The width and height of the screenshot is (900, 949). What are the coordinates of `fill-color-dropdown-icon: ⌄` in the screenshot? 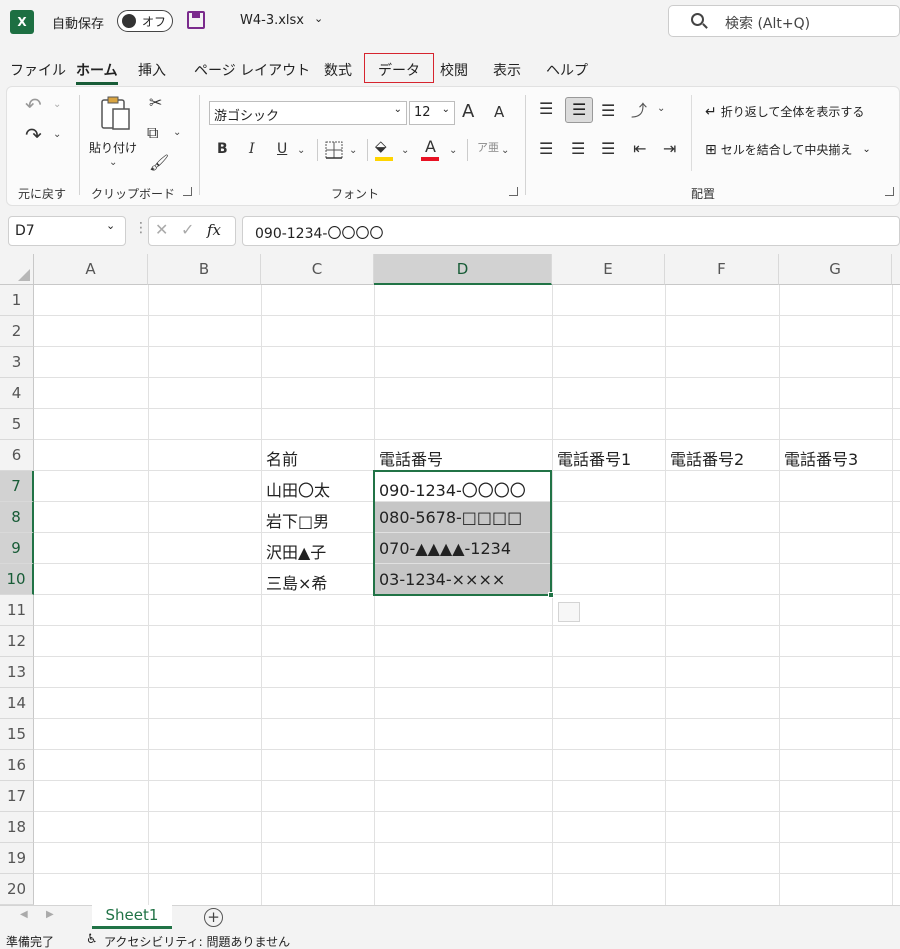 It's located at (405, 150).